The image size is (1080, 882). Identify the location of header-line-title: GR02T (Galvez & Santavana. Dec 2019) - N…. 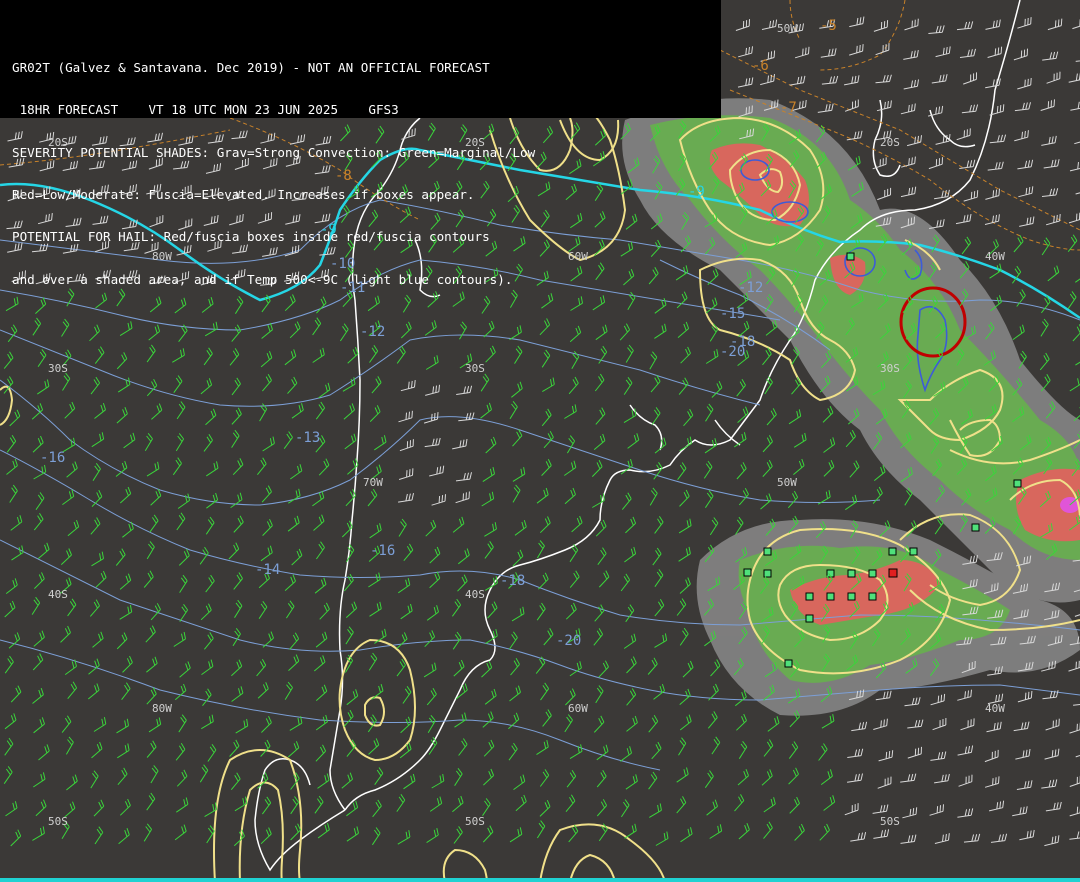
(251, 68).